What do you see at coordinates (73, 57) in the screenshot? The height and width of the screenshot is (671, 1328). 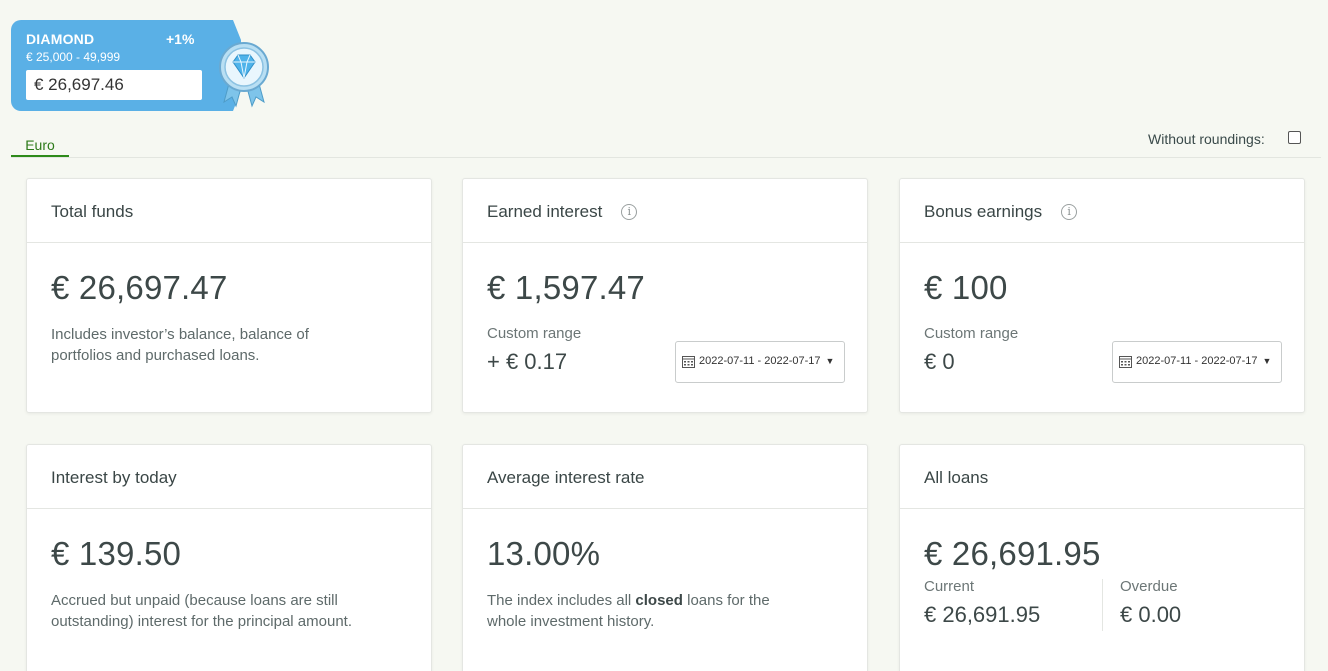 I see `level-range: € 25,000 - 49,999` at bounding box center [73, 57].